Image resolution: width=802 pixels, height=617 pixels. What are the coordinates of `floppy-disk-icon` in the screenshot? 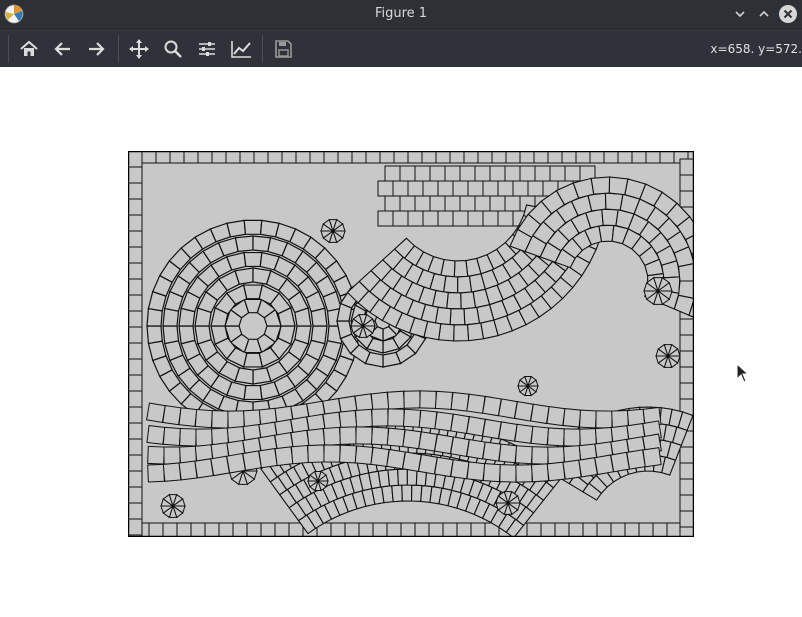 It's located at (283, 49).